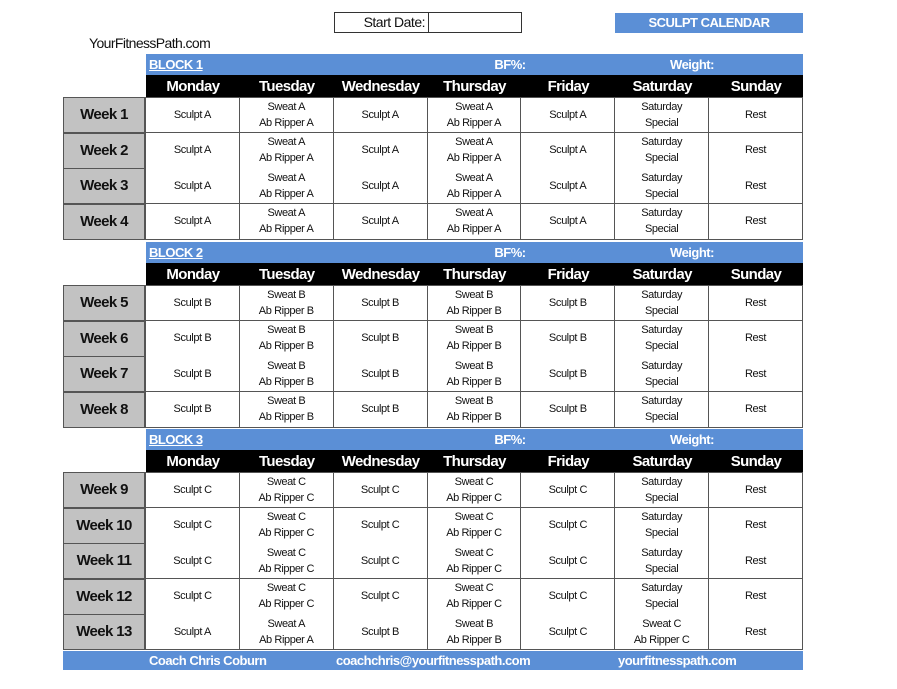 This screenshot has height=689, width=897. Describe the element at coordinates (104, 525) in the screenshot. I see `week-label: Week 10` at that location.